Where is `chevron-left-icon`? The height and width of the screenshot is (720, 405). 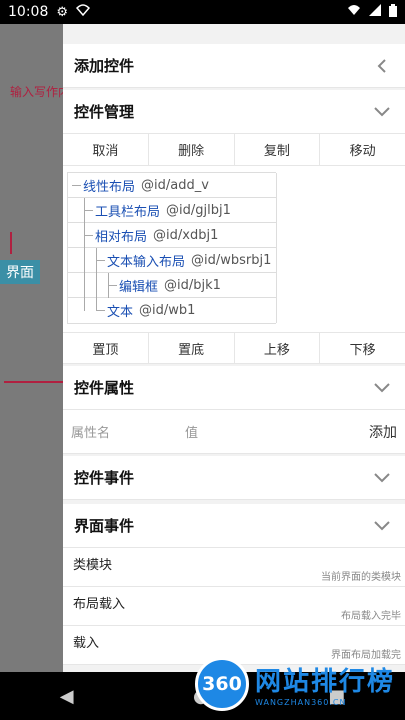 chevron-left-icon is located at coordinates (382, 66).